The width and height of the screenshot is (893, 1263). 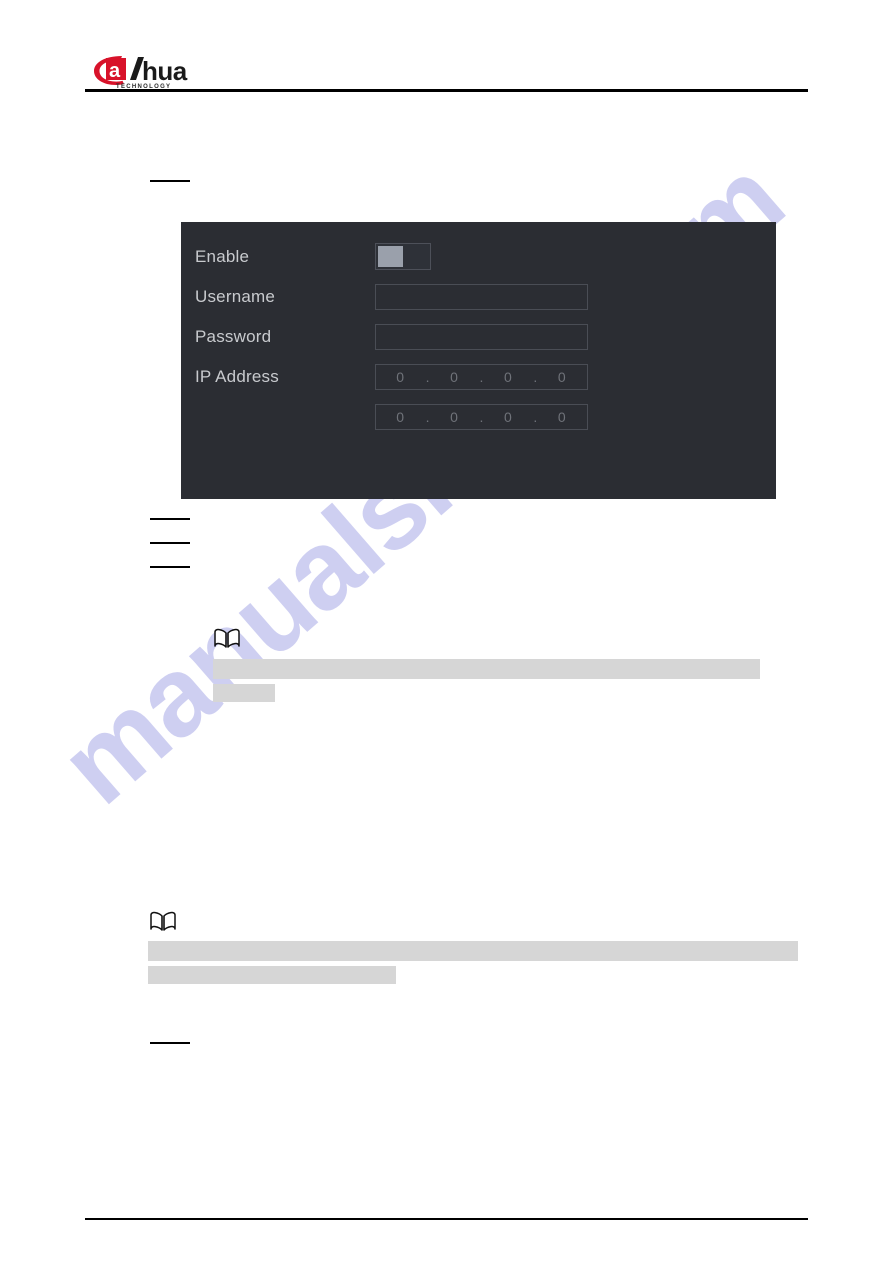 I want to click on label-username: Username, so click(x=235, y=296).